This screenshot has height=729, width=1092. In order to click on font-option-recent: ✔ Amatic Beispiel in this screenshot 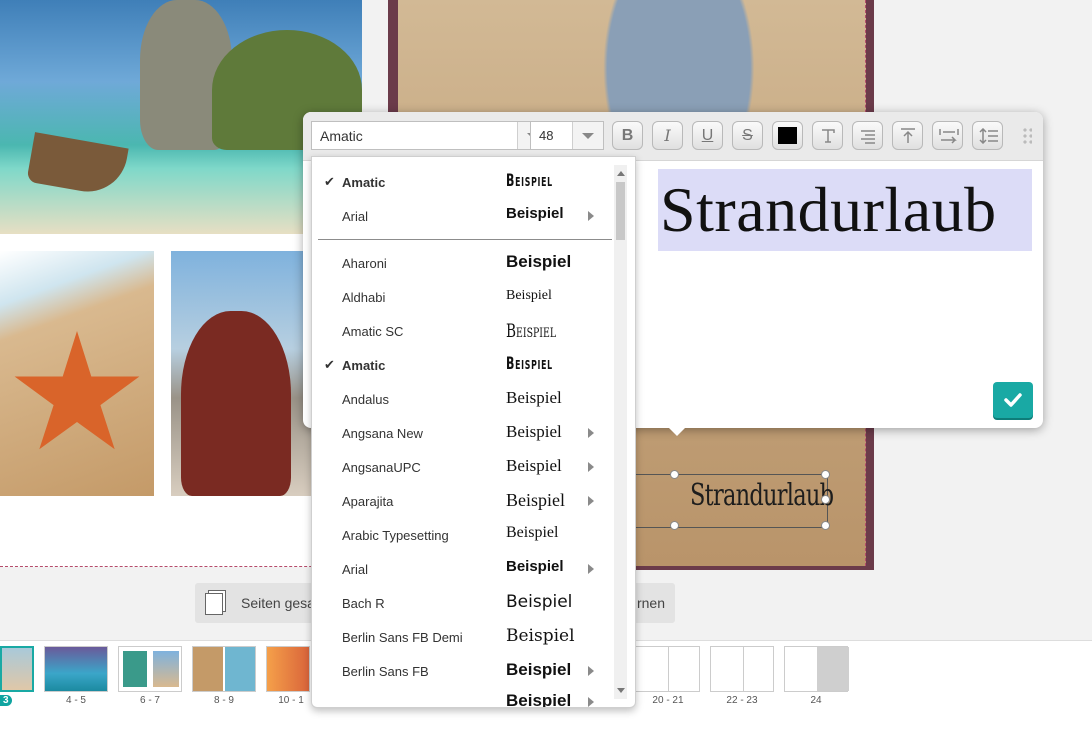, I will do `click(462, 182)`.